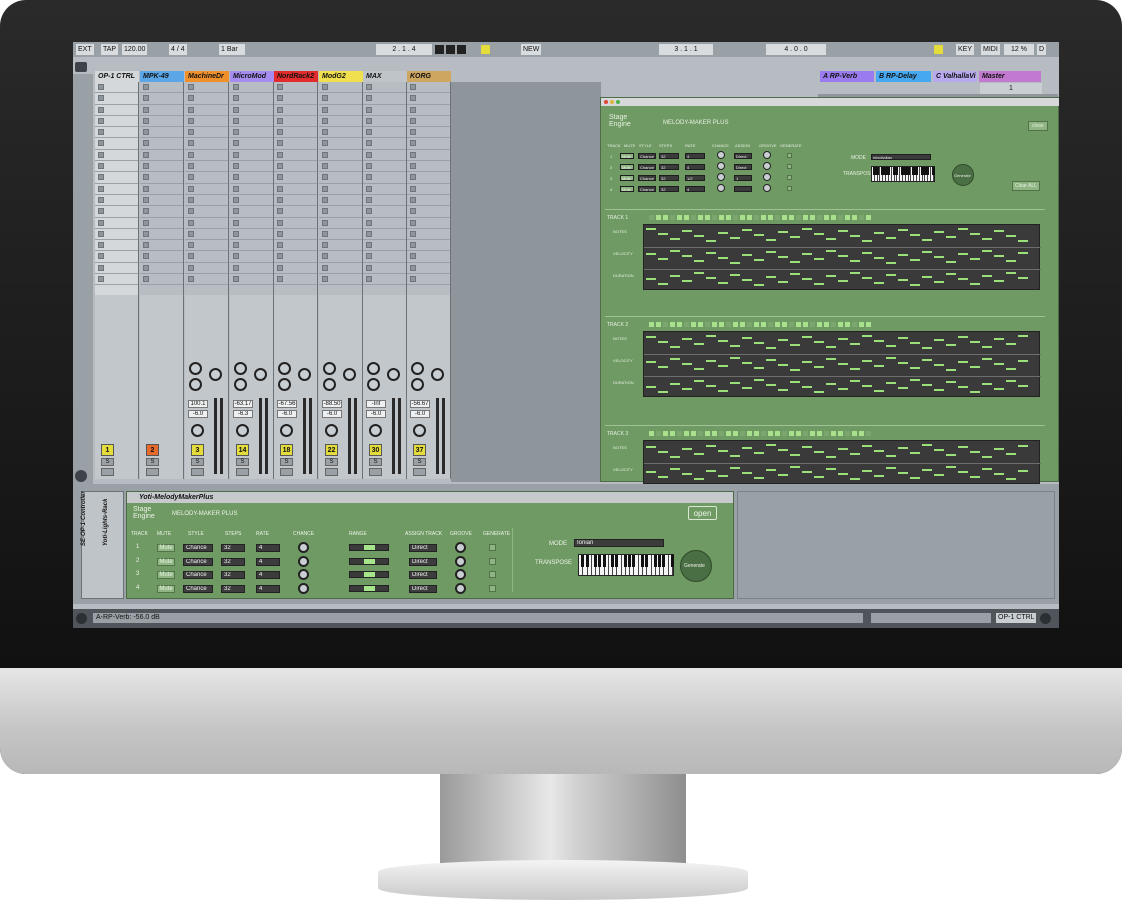  What do you see at coordinates (702, 513) in the screenshot?
I see `open-button: open` at bounding box center [702, 513].